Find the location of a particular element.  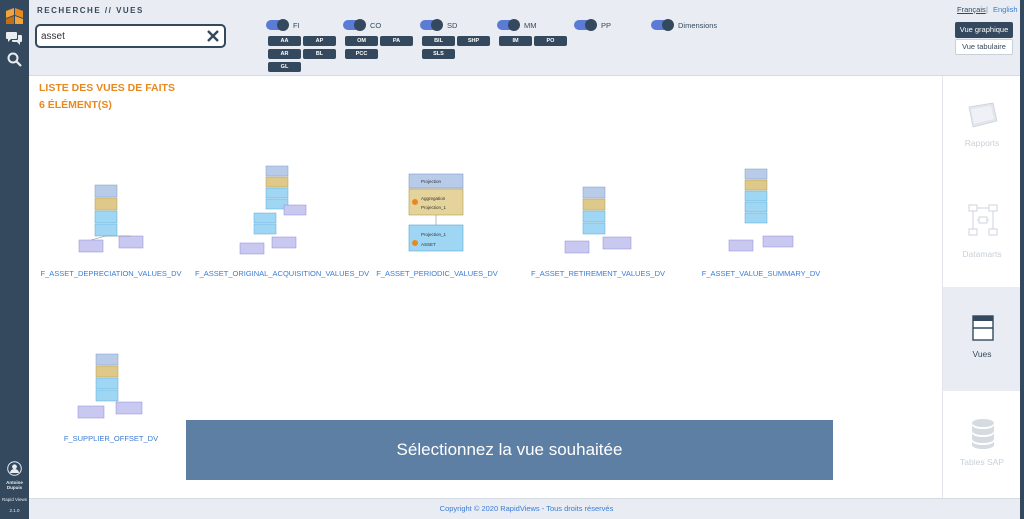

chip-bil: BIL is located at coordinates (438, 41).